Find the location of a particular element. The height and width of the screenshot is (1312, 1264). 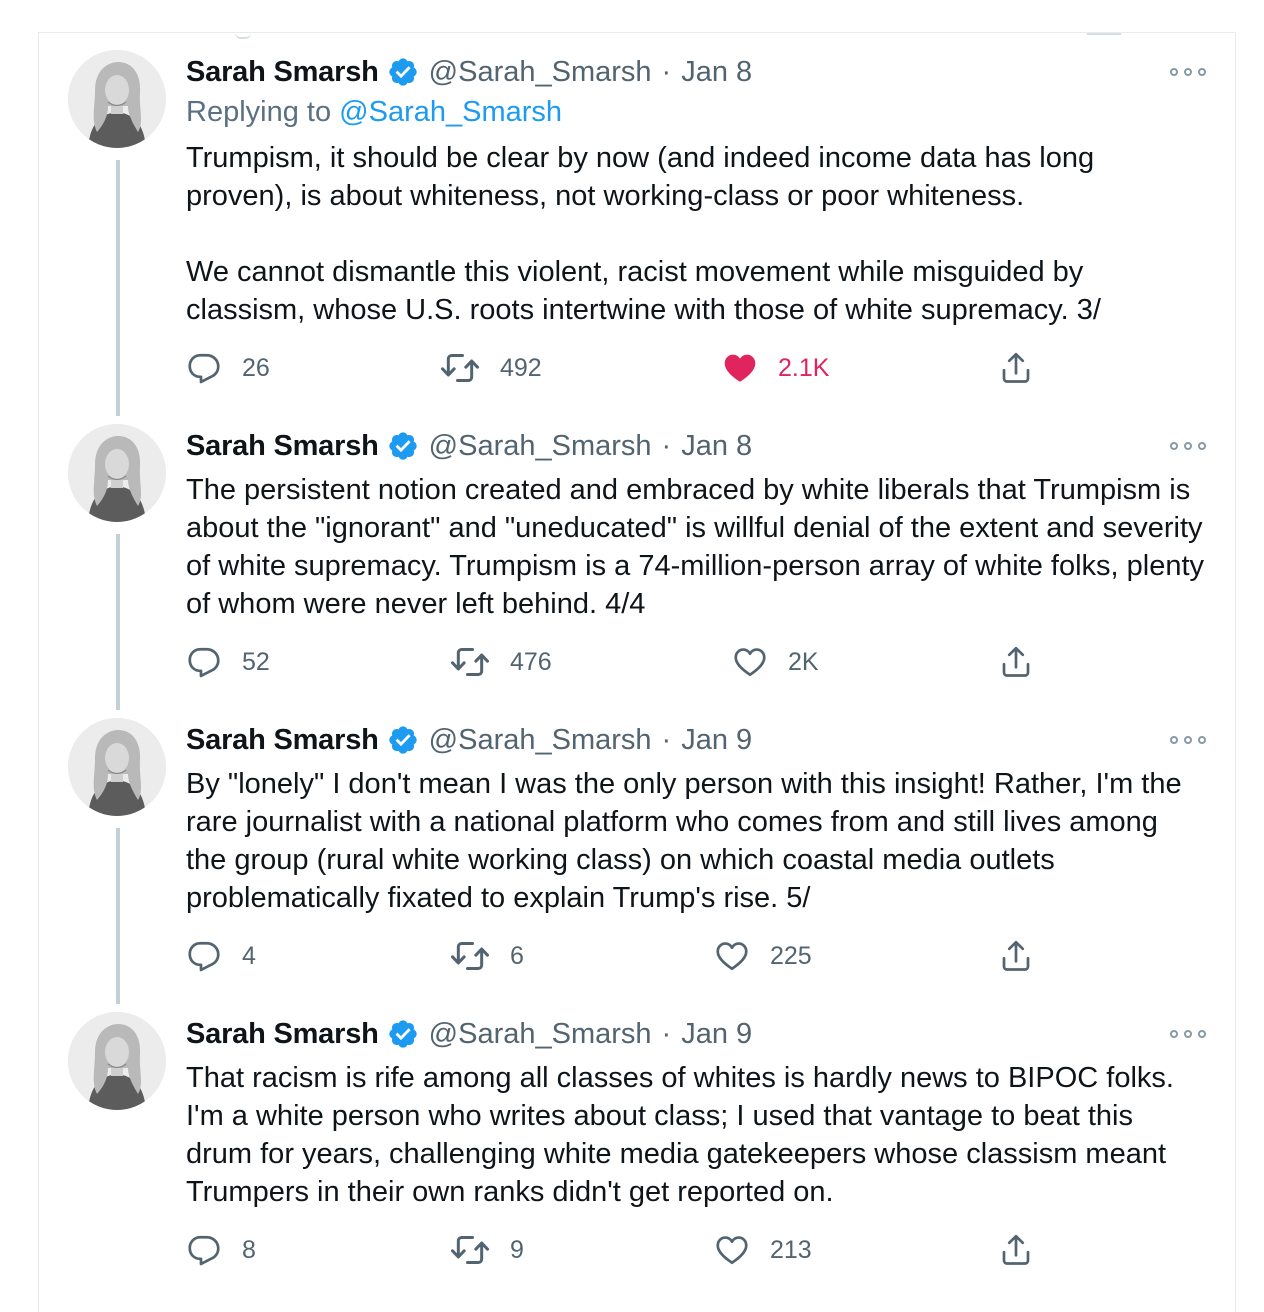

retweet-count: 6 is located at coordinates (517, 955).